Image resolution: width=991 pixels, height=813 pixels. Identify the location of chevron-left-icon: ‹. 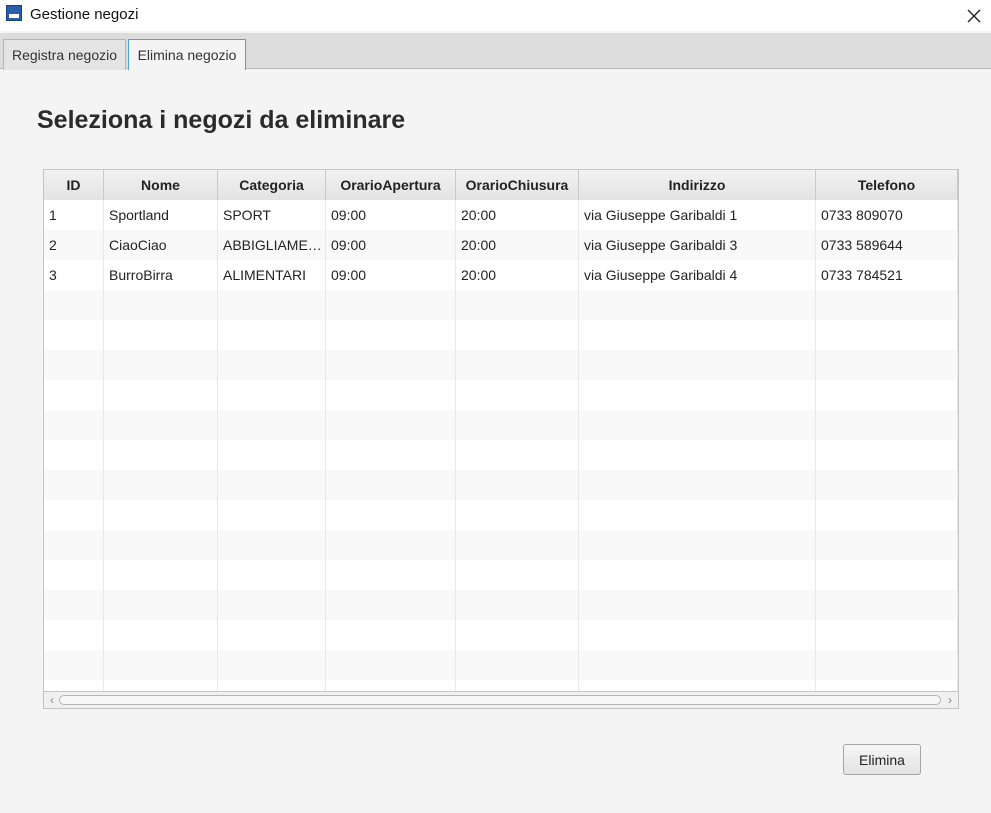
(52, 700).